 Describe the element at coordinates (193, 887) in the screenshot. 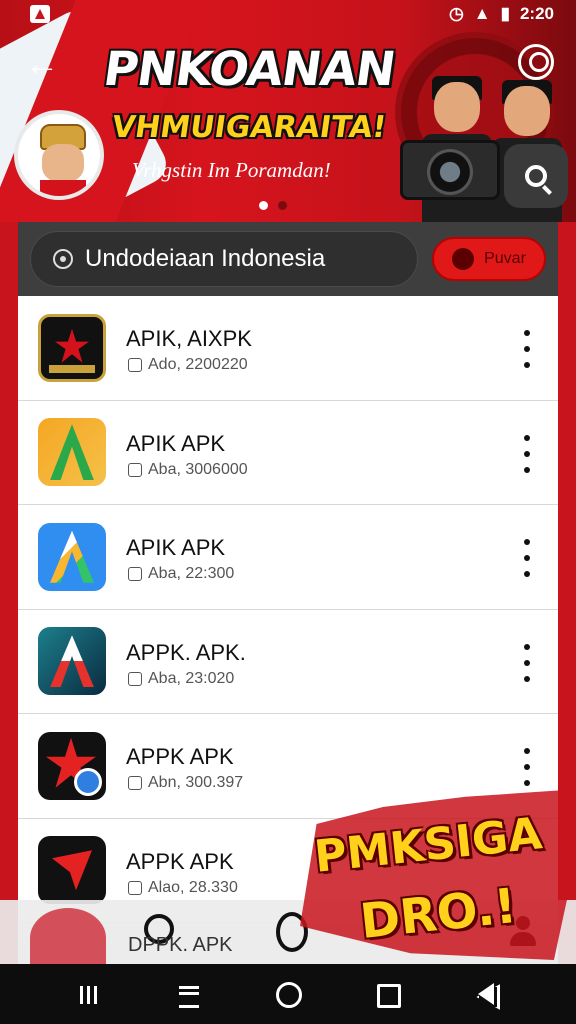

I see `app-meta-text: Alao, 28.330` at that location.